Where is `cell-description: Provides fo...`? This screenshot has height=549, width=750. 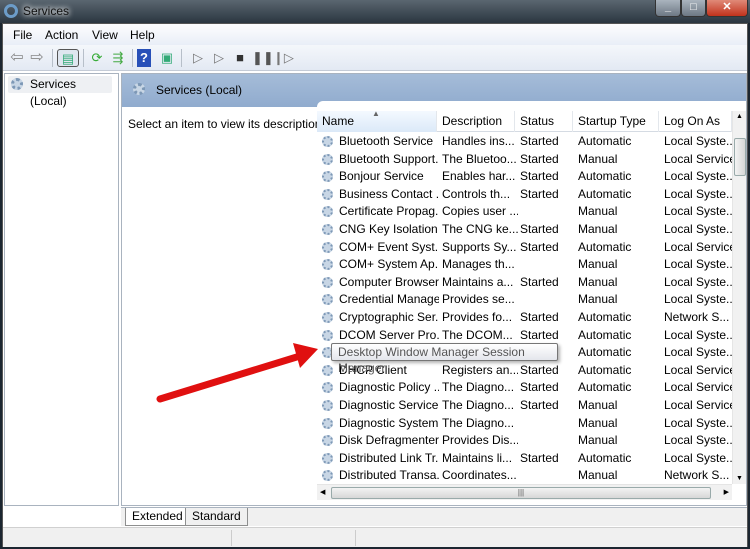
cell-description: Provides fo... is located at coordinates (477, 317).